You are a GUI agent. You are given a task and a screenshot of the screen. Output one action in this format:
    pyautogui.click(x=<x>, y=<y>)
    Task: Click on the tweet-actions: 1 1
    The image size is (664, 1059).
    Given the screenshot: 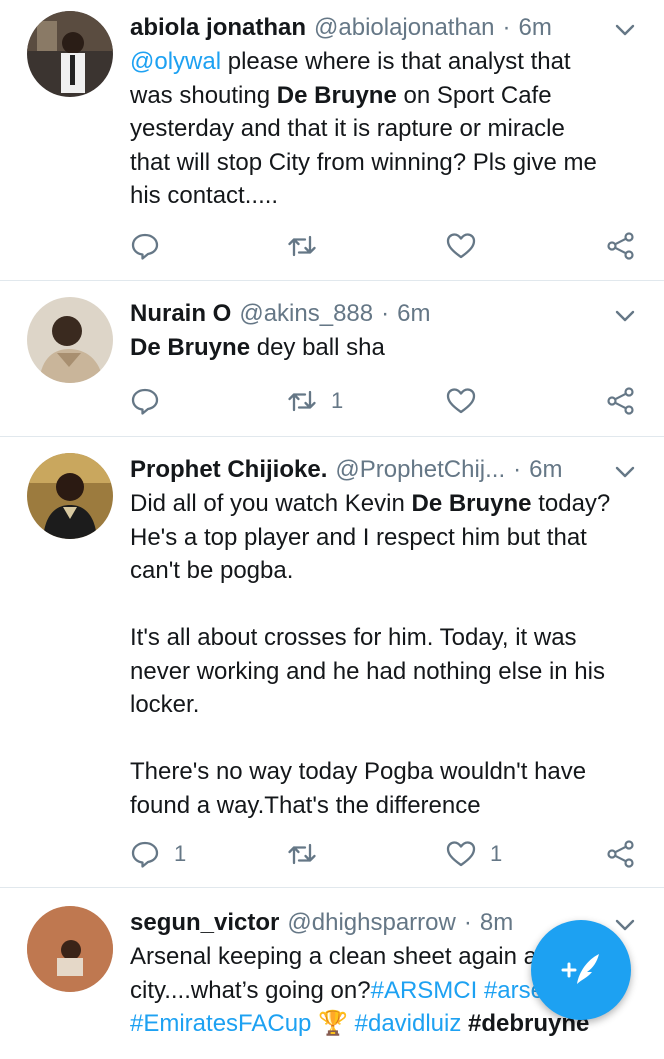 What is the action you would take?
    pyautogui.click(x=384, y=854)
    